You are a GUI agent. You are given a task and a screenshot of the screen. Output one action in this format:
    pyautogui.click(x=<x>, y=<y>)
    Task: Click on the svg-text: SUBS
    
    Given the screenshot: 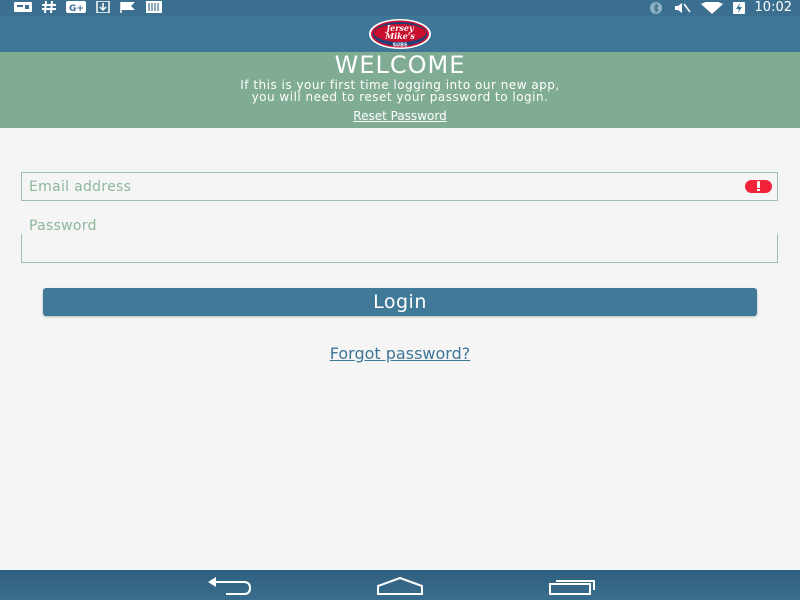 What is the action you would take?
    pyautogui.click(x=399, y=46)
    